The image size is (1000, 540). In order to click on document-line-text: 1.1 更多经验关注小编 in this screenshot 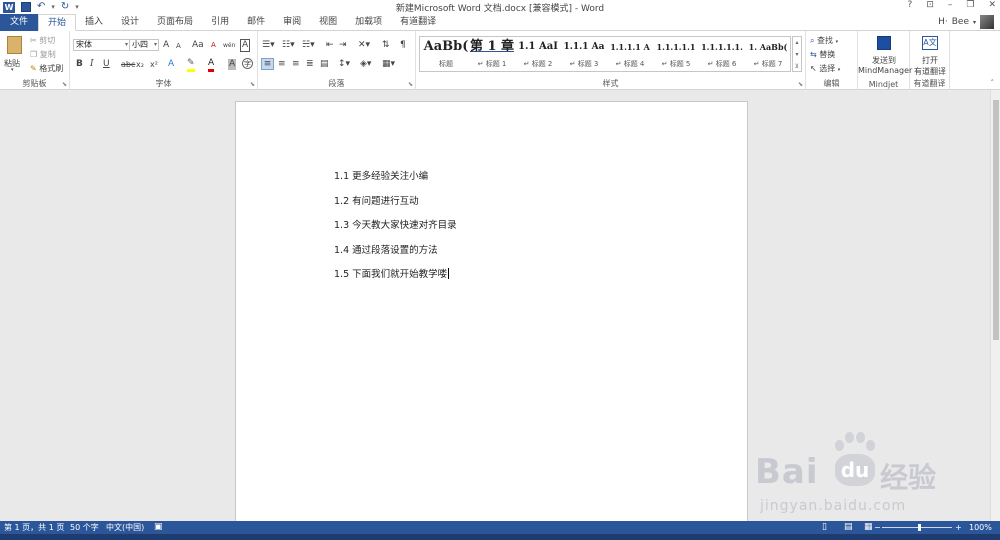, I will do `click(381, 176)`.